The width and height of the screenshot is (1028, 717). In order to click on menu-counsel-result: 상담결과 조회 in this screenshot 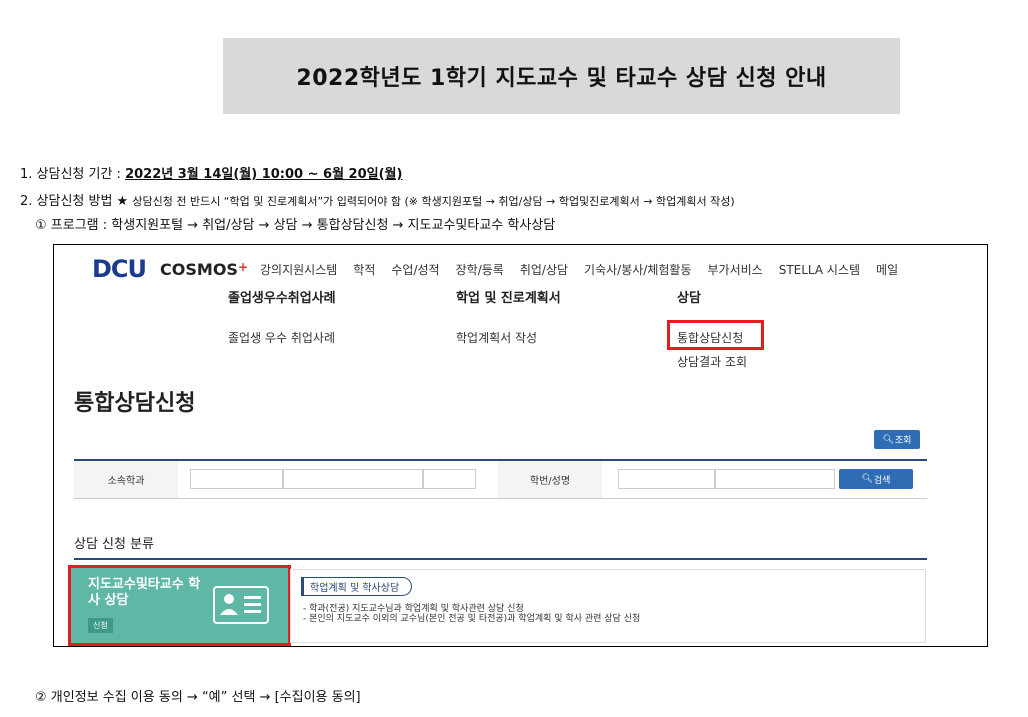, I will do `click(712, 361)`.